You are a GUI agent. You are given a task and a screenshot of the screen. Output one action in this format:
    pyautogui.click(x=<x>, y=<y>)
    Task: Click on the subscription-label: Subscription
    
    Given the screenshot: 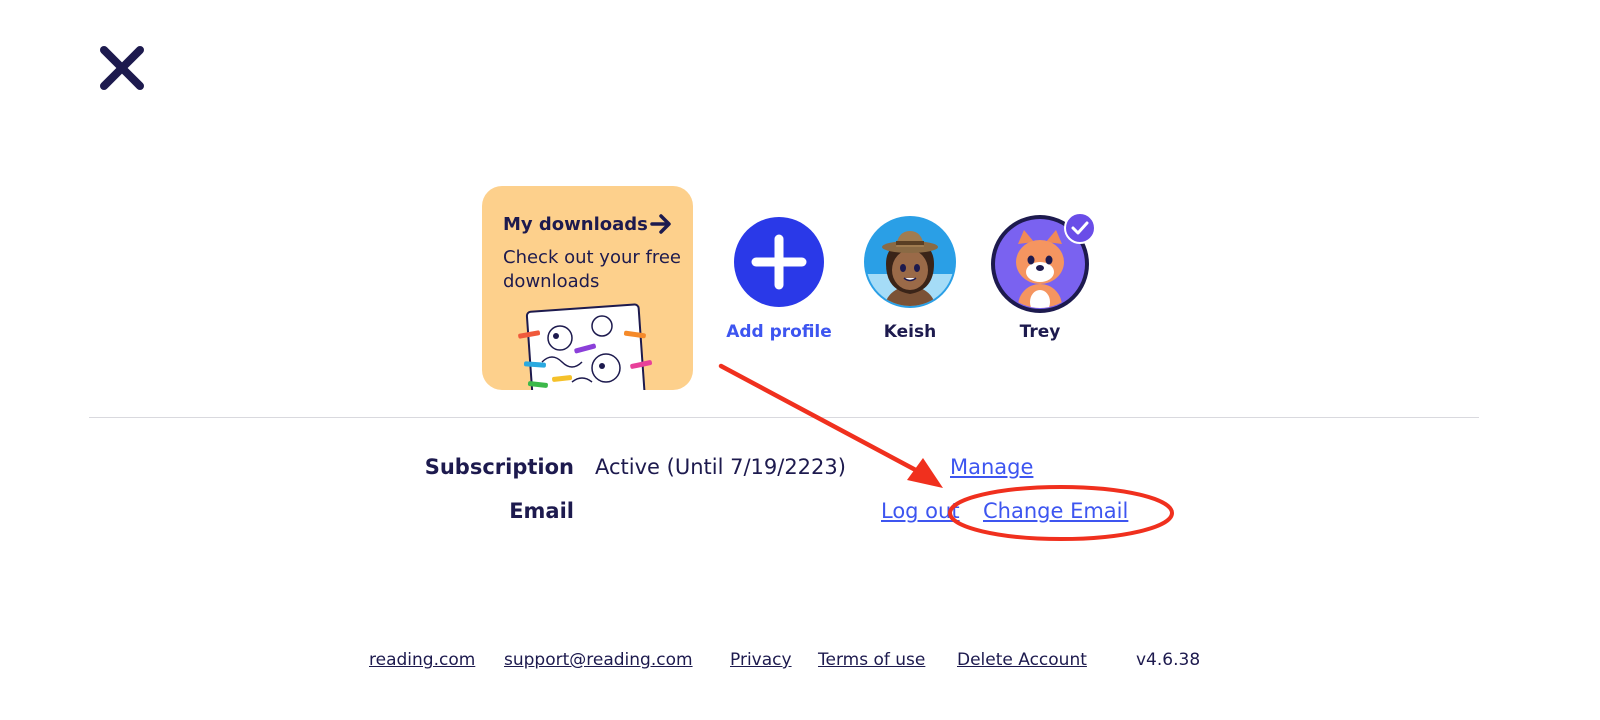 What is the action you would take?
    pyautogui.click(x=499, y=467)
    